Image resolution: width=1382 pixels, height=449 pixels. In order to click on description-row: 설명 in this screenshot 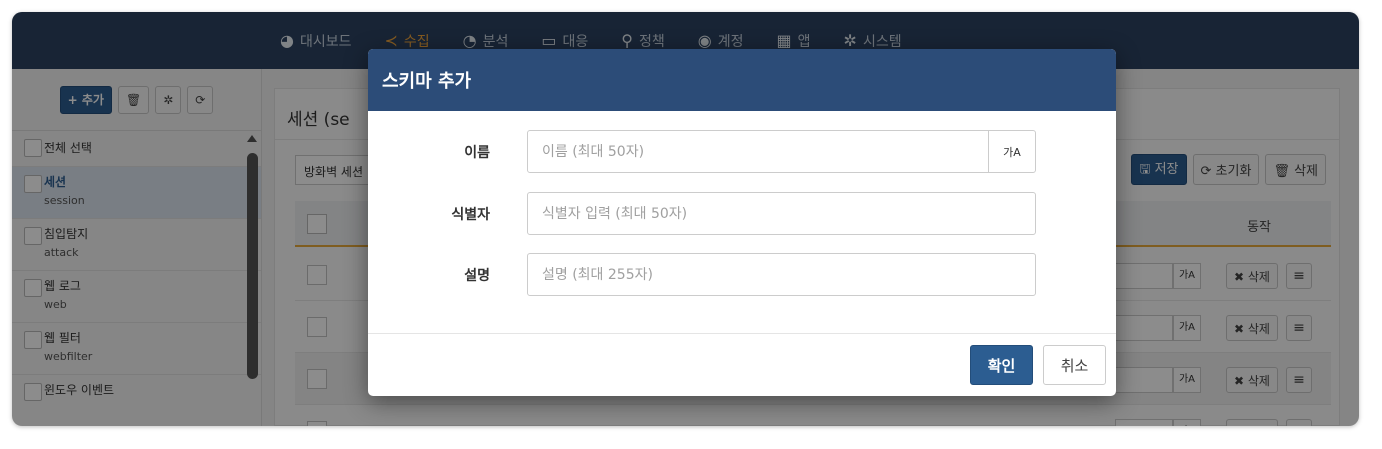, I will do `click(742, 275)`.